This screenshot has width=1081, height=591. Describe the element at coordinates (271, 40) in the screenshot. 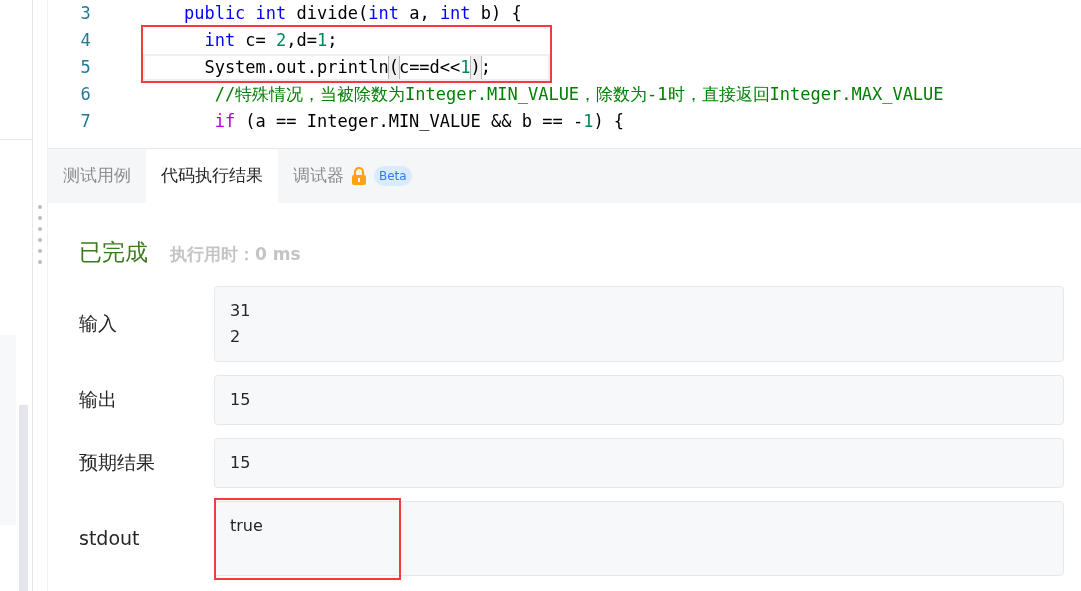

I see `code-line: int c= 2,d=1;` at that location.